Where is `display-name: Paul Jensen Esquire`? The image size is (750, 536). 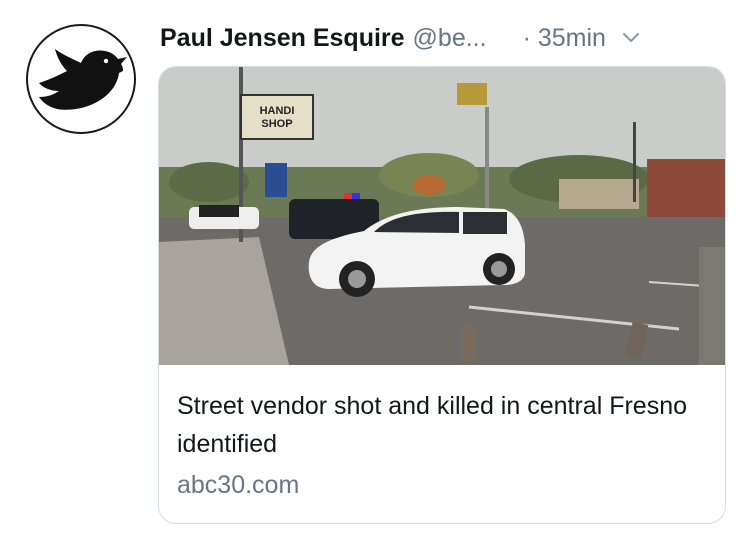
display-name: Paul Jensen Esquire is located at coordinates (282, 38).